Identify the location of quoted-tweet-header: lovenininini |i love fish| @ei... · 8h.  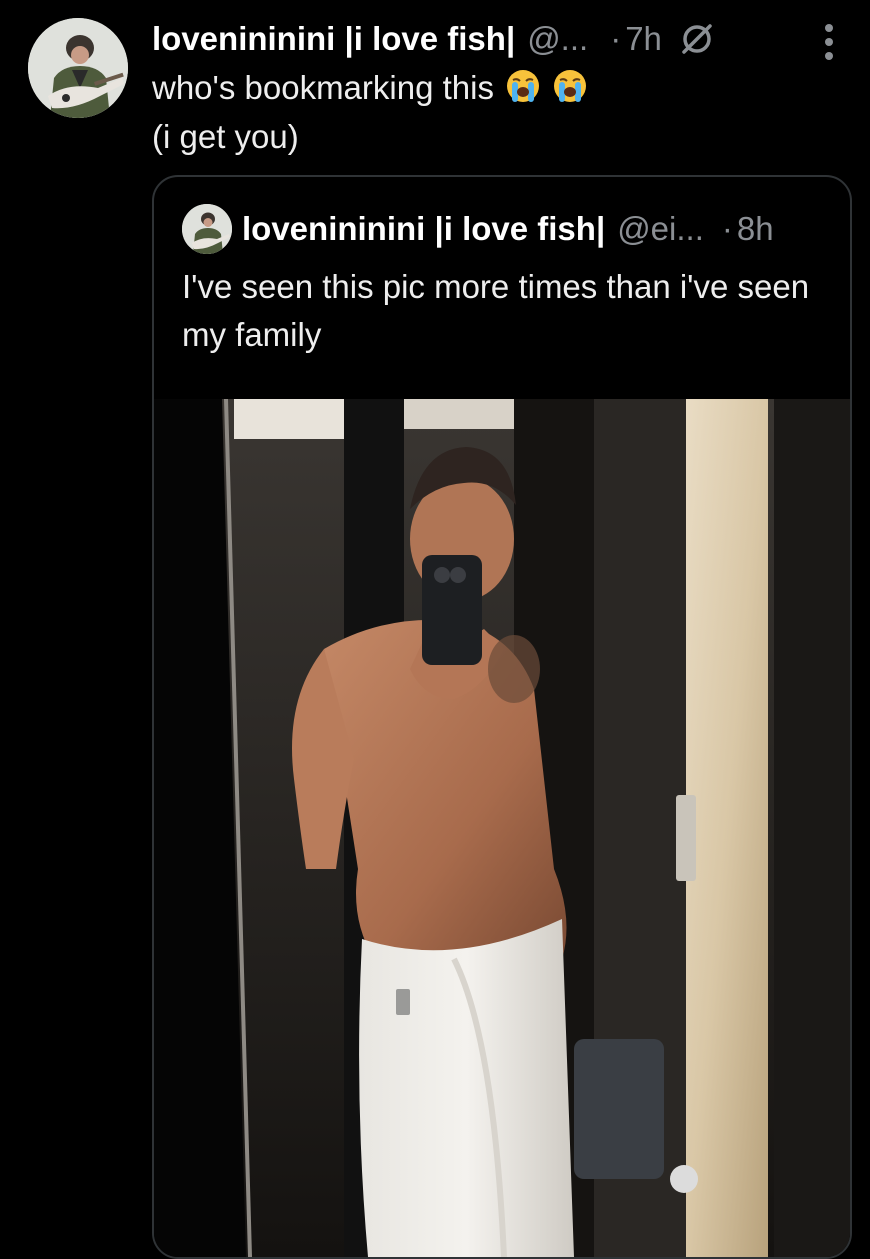
(508, 229).